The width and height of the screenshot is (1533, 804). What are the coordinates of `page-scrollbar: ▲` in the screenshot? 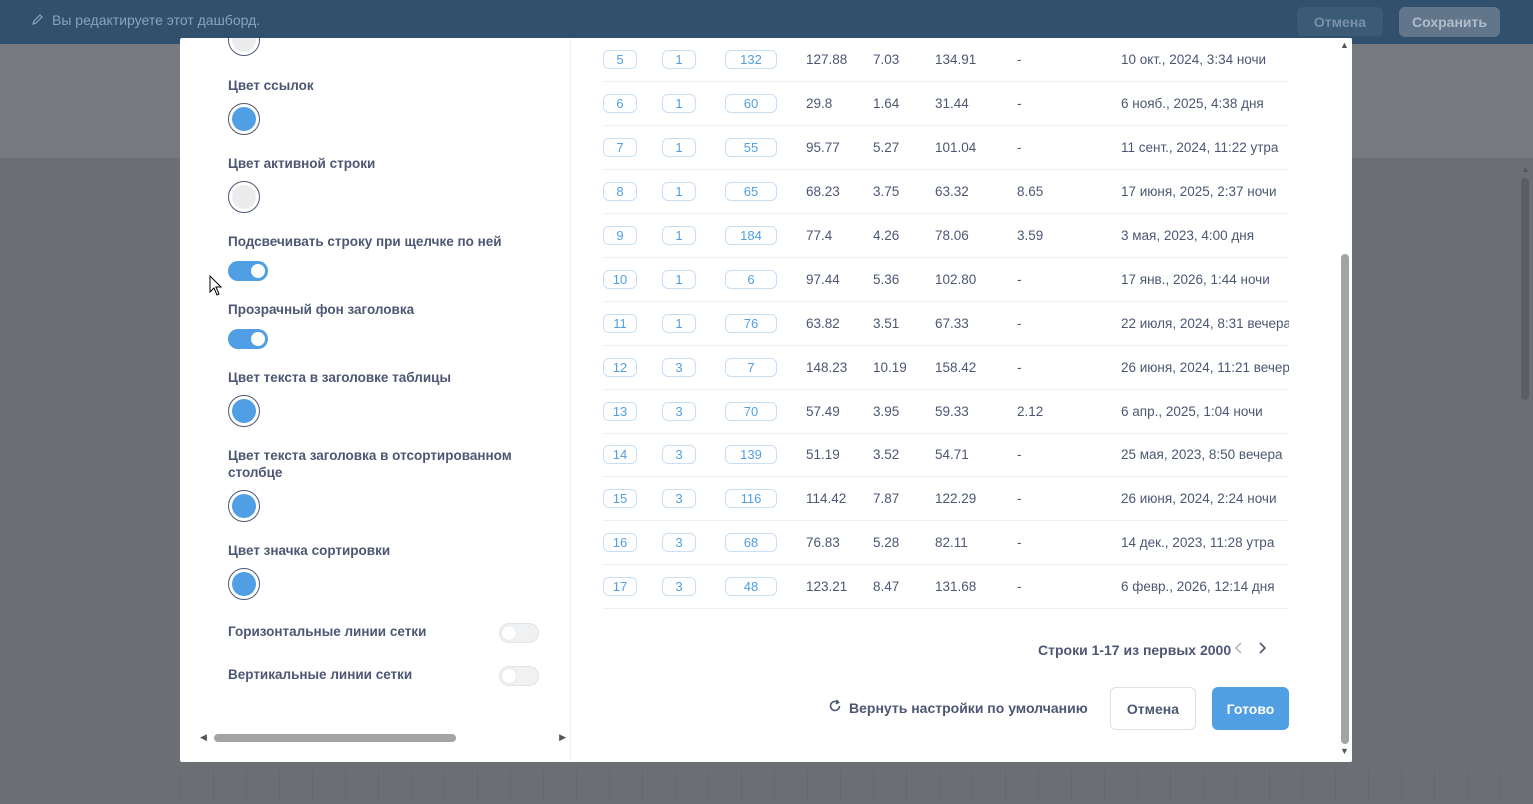 It's located at (1525, 482).